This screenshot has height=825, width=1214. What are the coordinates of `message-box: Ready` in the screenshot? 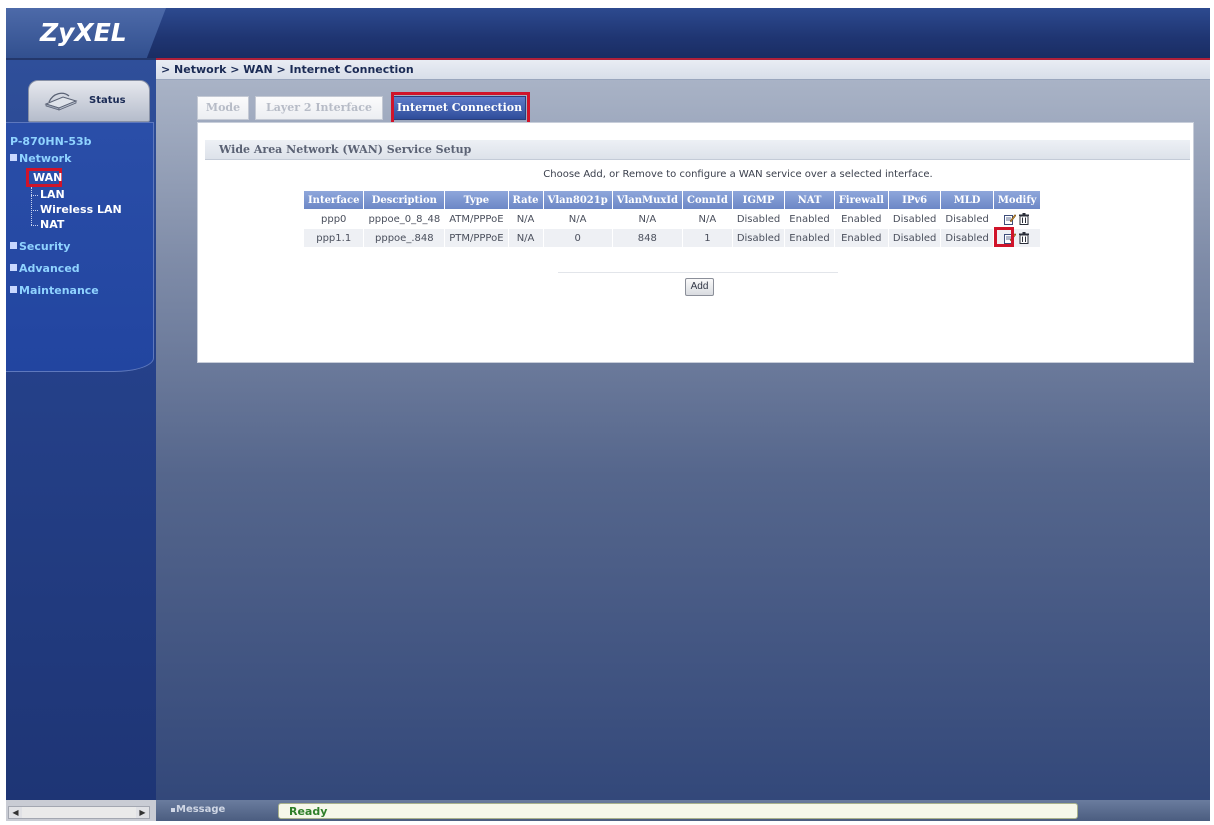 It's located at (678, 811).